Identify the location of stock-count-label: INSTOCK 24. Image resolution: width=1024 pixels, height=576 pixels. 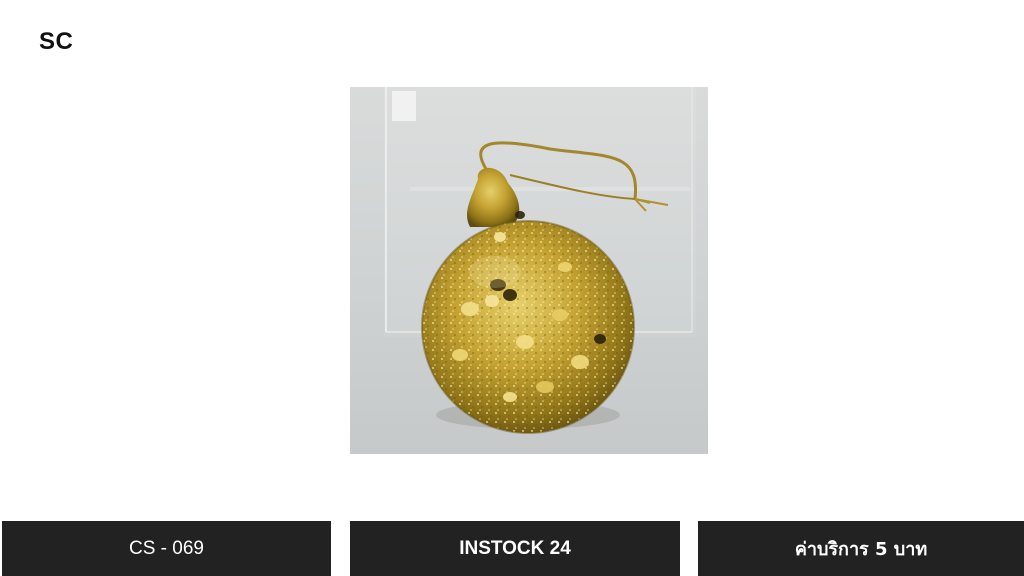
(515, 548).